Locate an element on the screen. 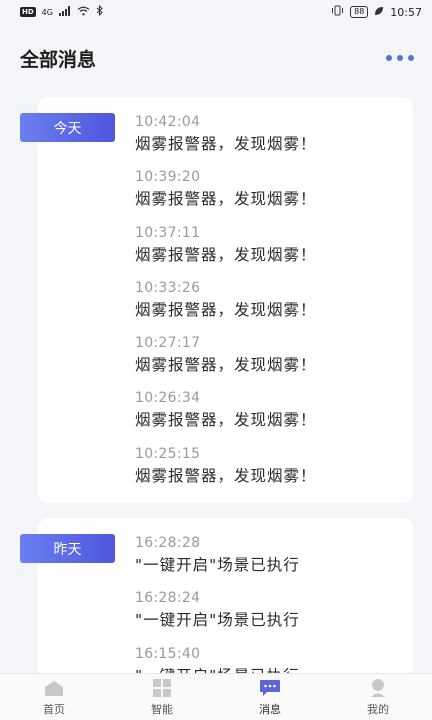 This screenshot has width=432, height=720. status-bar: HD 4G 88 10:57 is located at coordinates (216, 12).